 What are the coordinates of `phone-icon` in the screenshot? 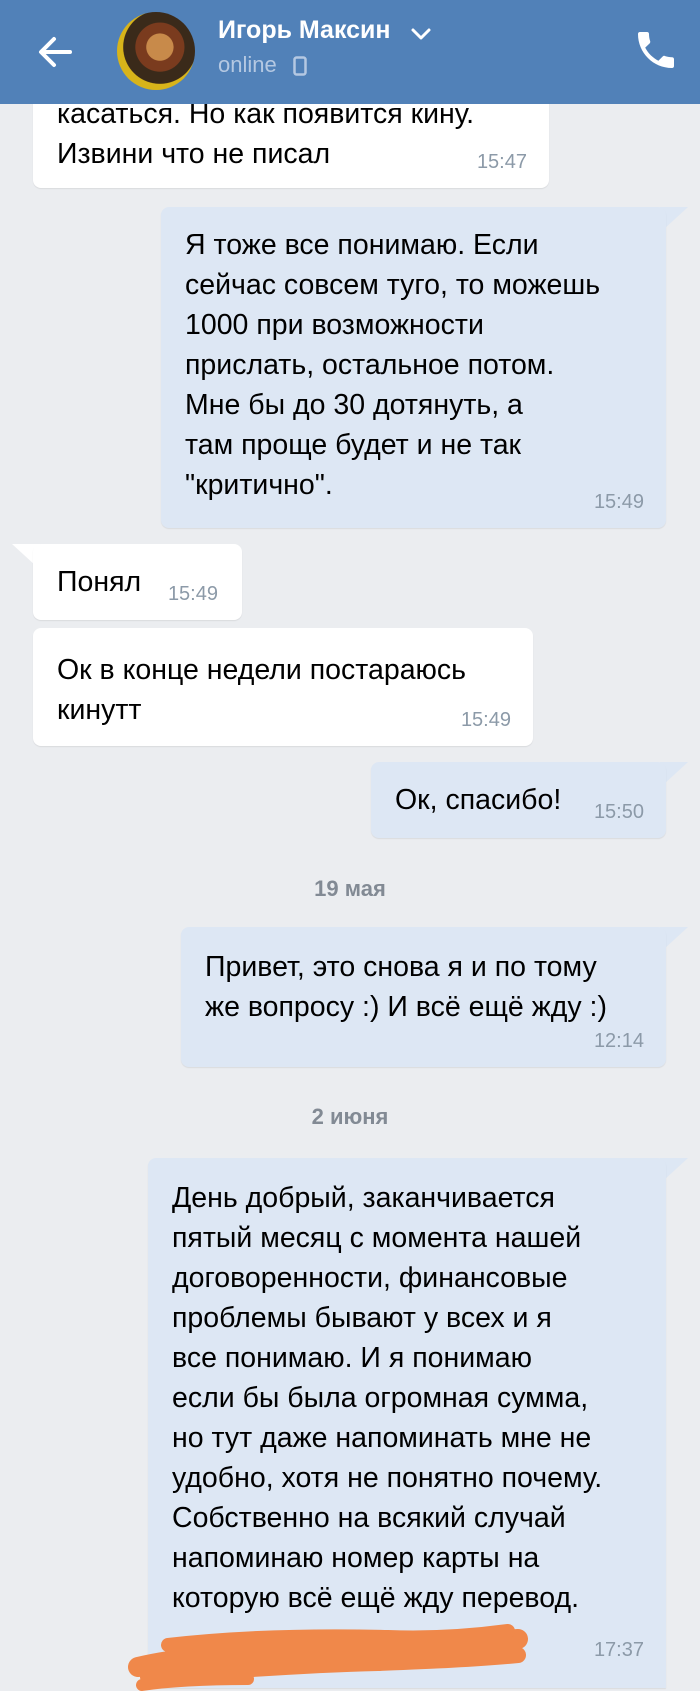 It's located at (656, 50).